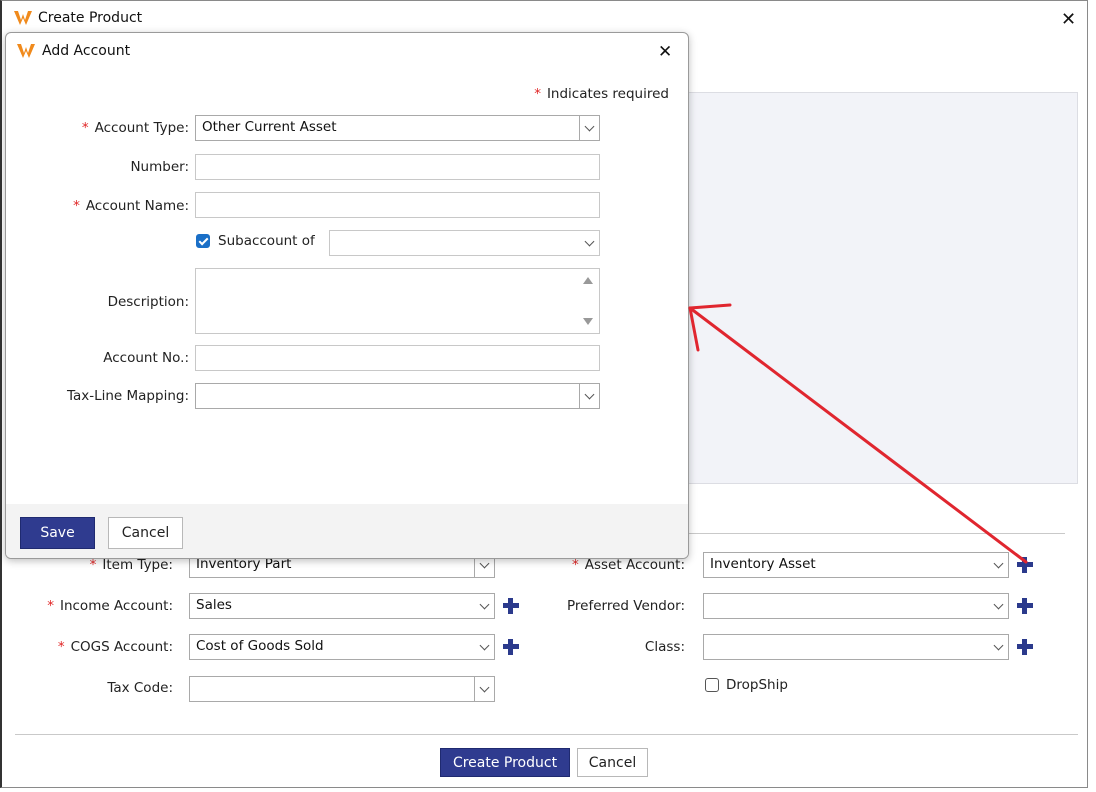 The image size is (1096, 792). I want to click on window-title: Create Product, so click(90, 18).